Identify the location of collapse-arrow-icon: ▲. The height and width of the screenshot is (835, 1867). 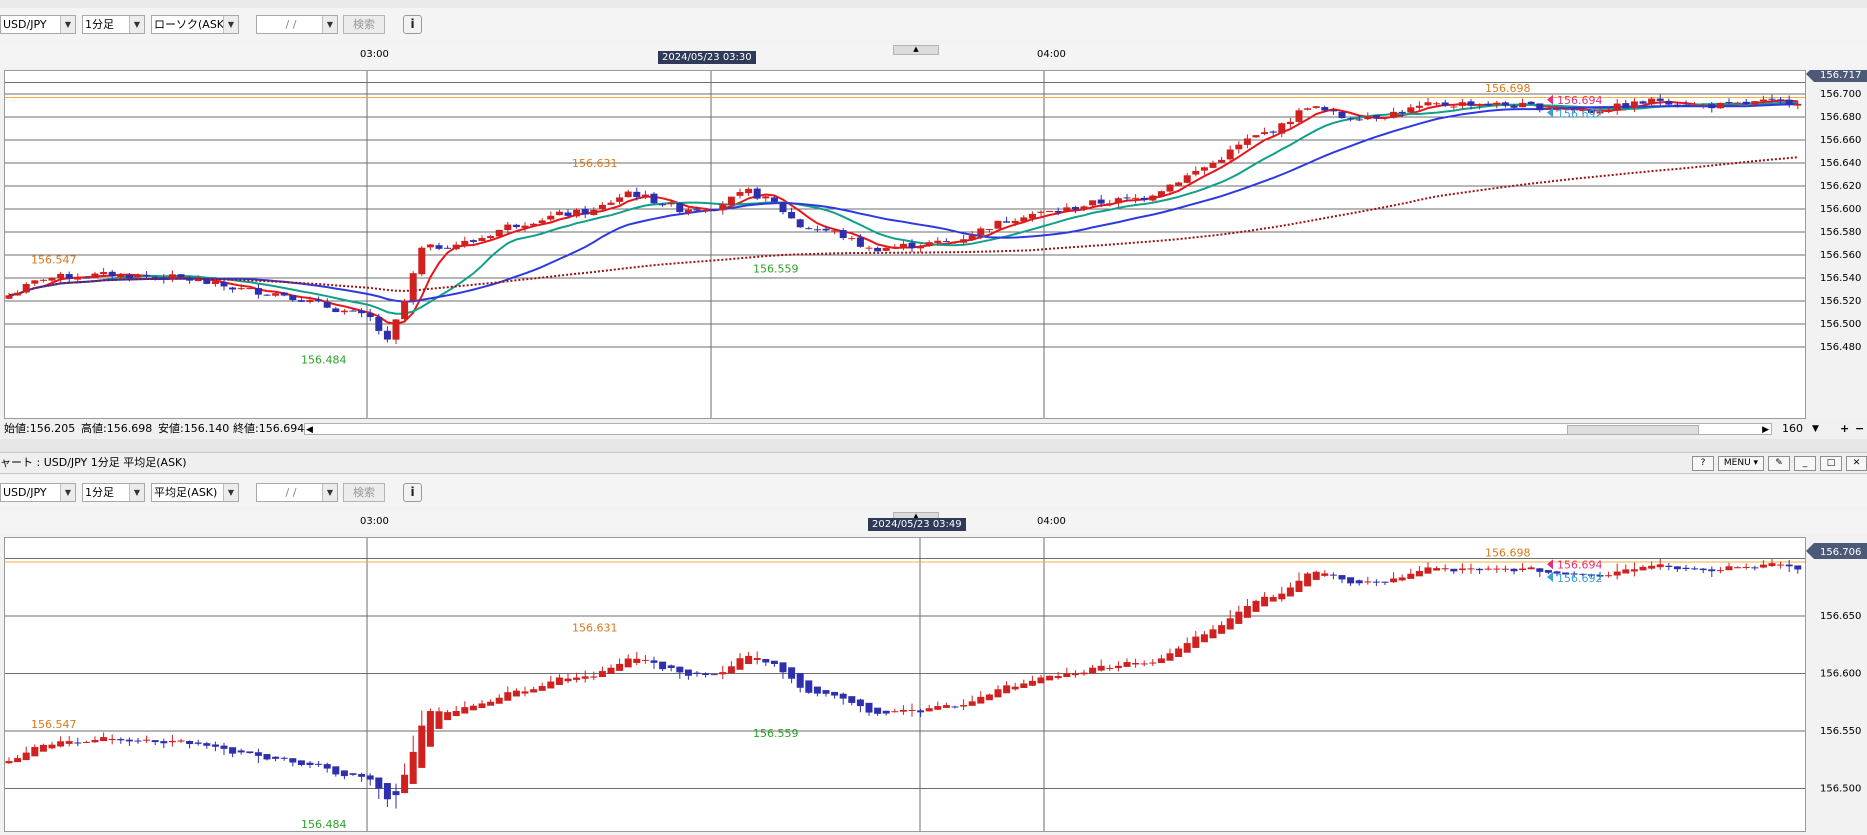
(916, 50).